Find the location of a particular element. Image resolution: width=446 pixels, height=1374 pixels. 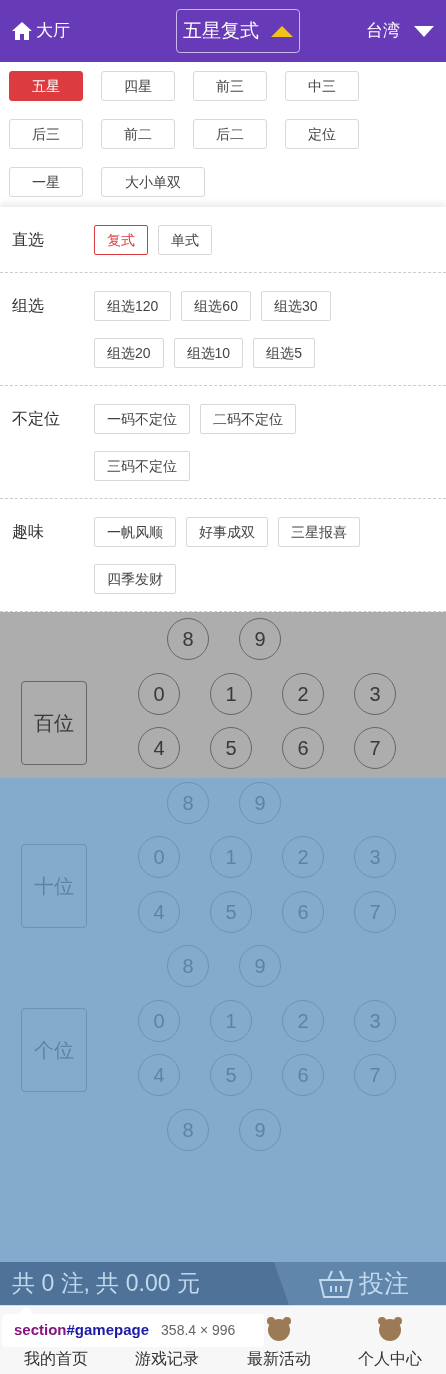

element-size: 358.4 × 996 is located at coordinates (198, 1330).